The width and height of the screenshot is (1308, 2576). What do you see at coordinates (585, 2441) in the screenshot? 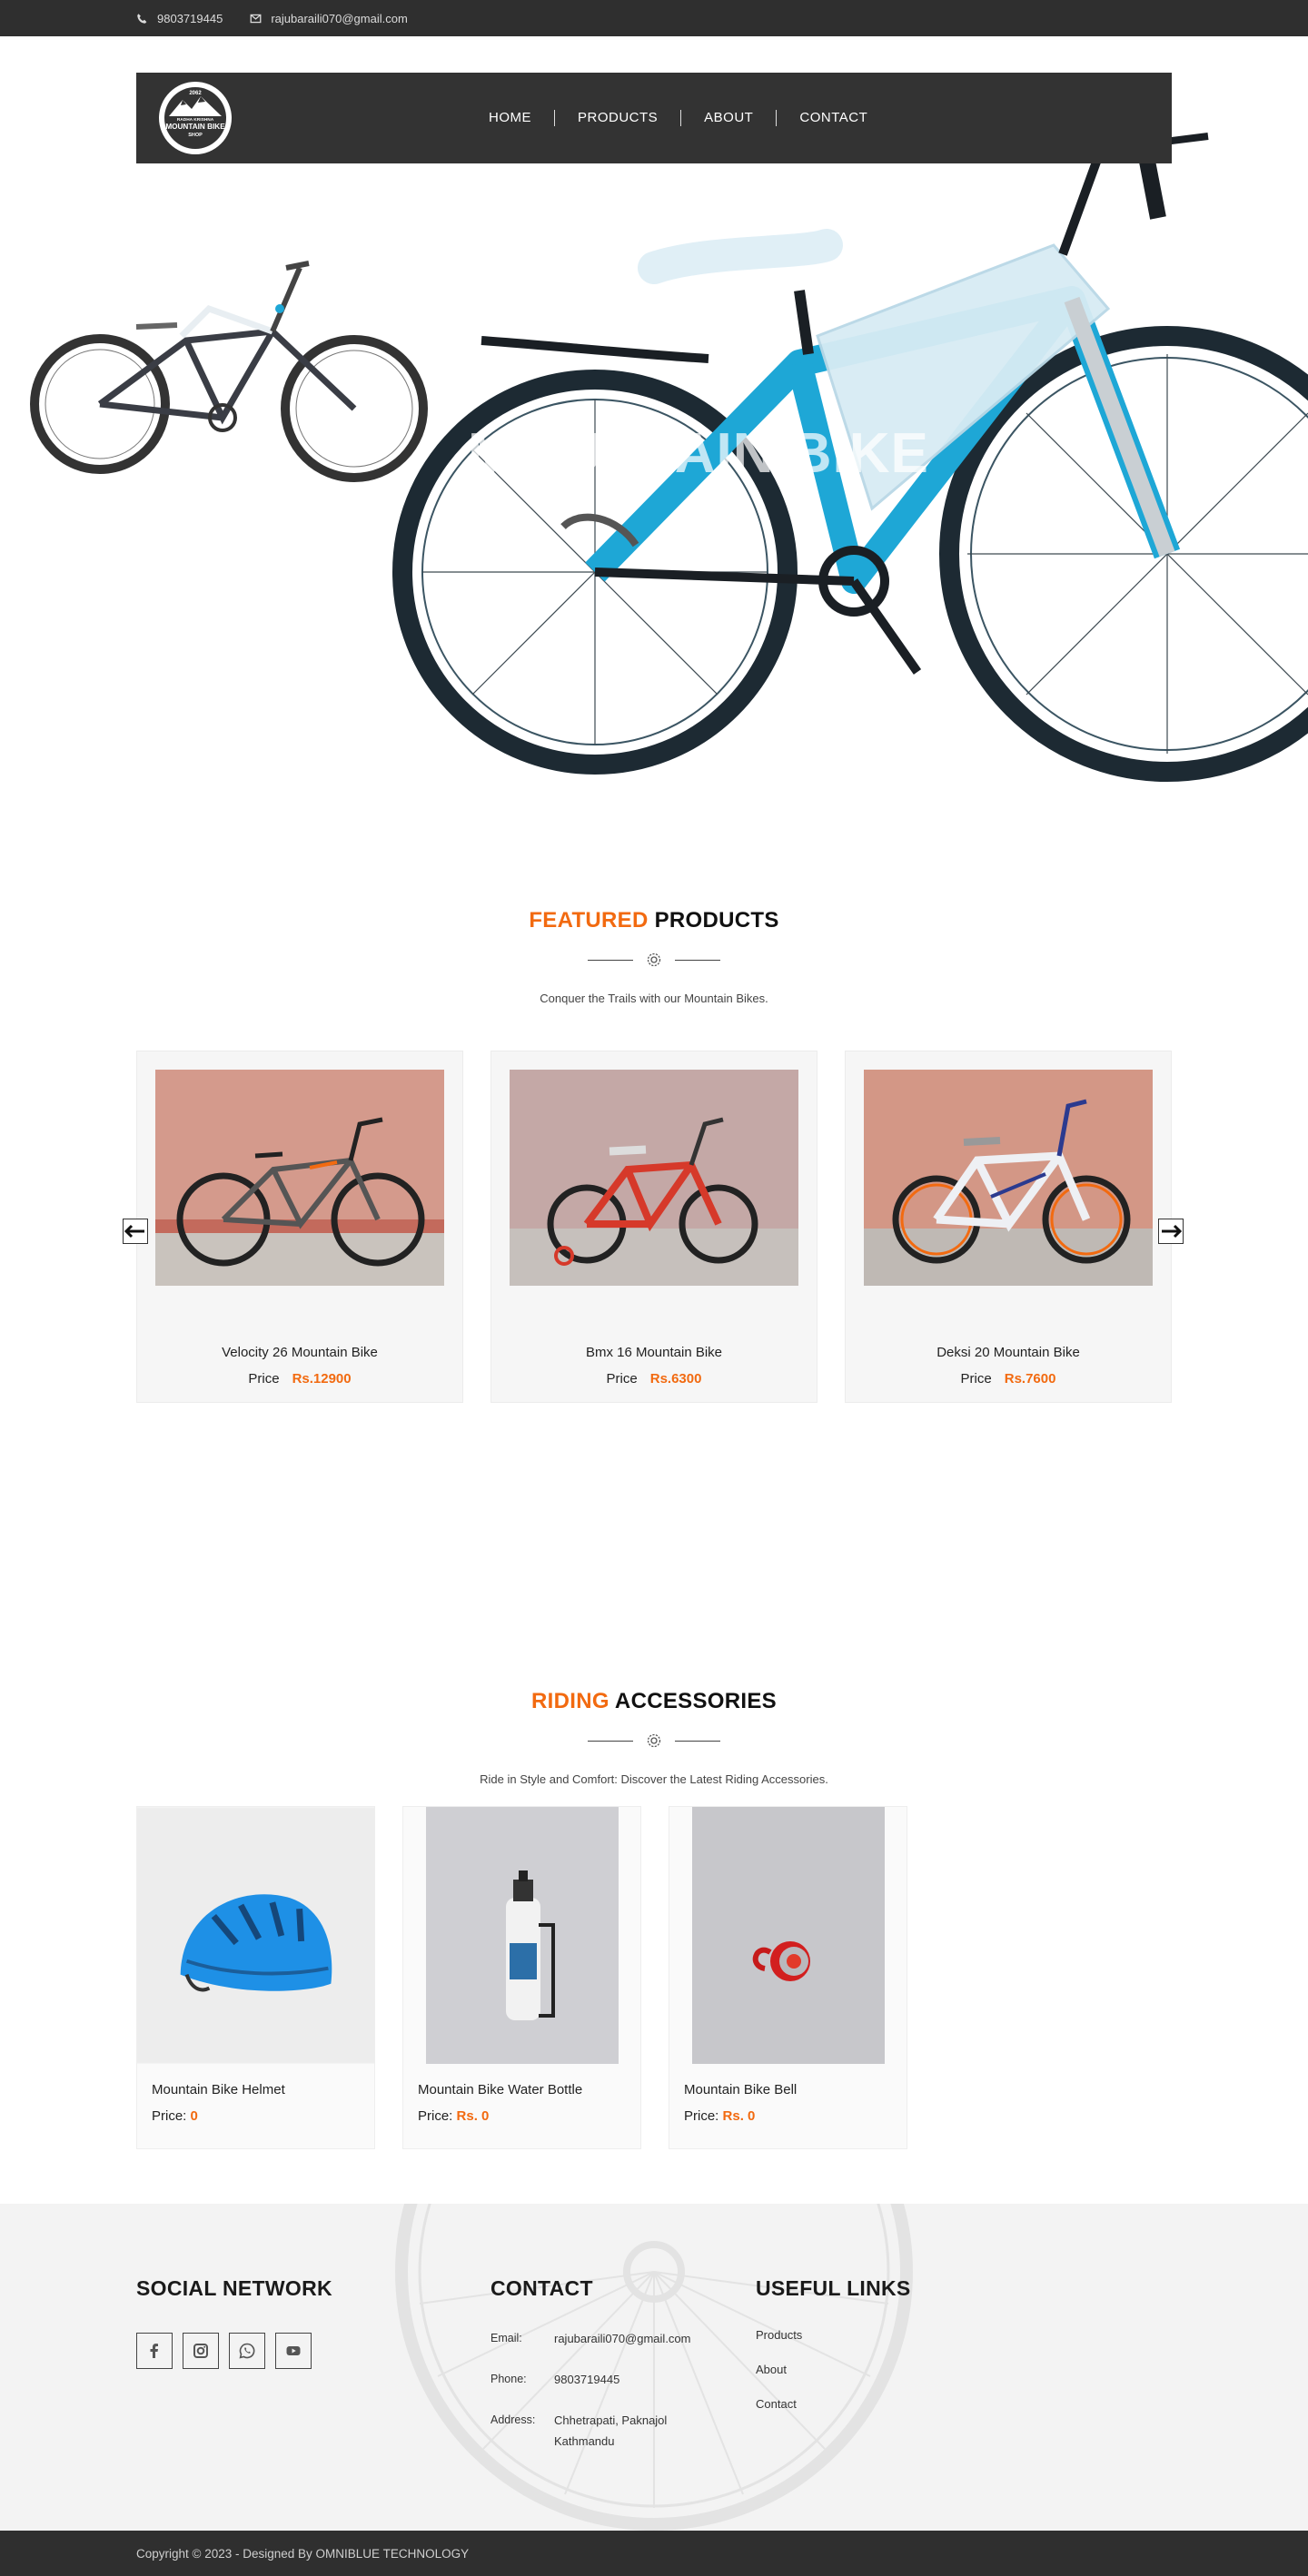
I see `address-line-2: Kathmandu` at bounding box center [585, 2441].